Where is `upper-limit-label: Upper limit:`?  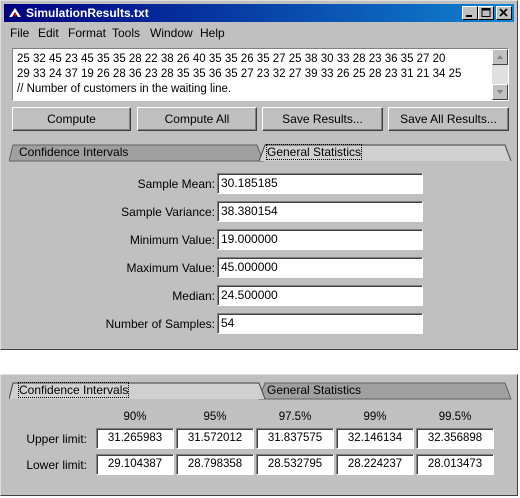 upper-limit-label: Upper limit: is located at coordinates (56, 439).